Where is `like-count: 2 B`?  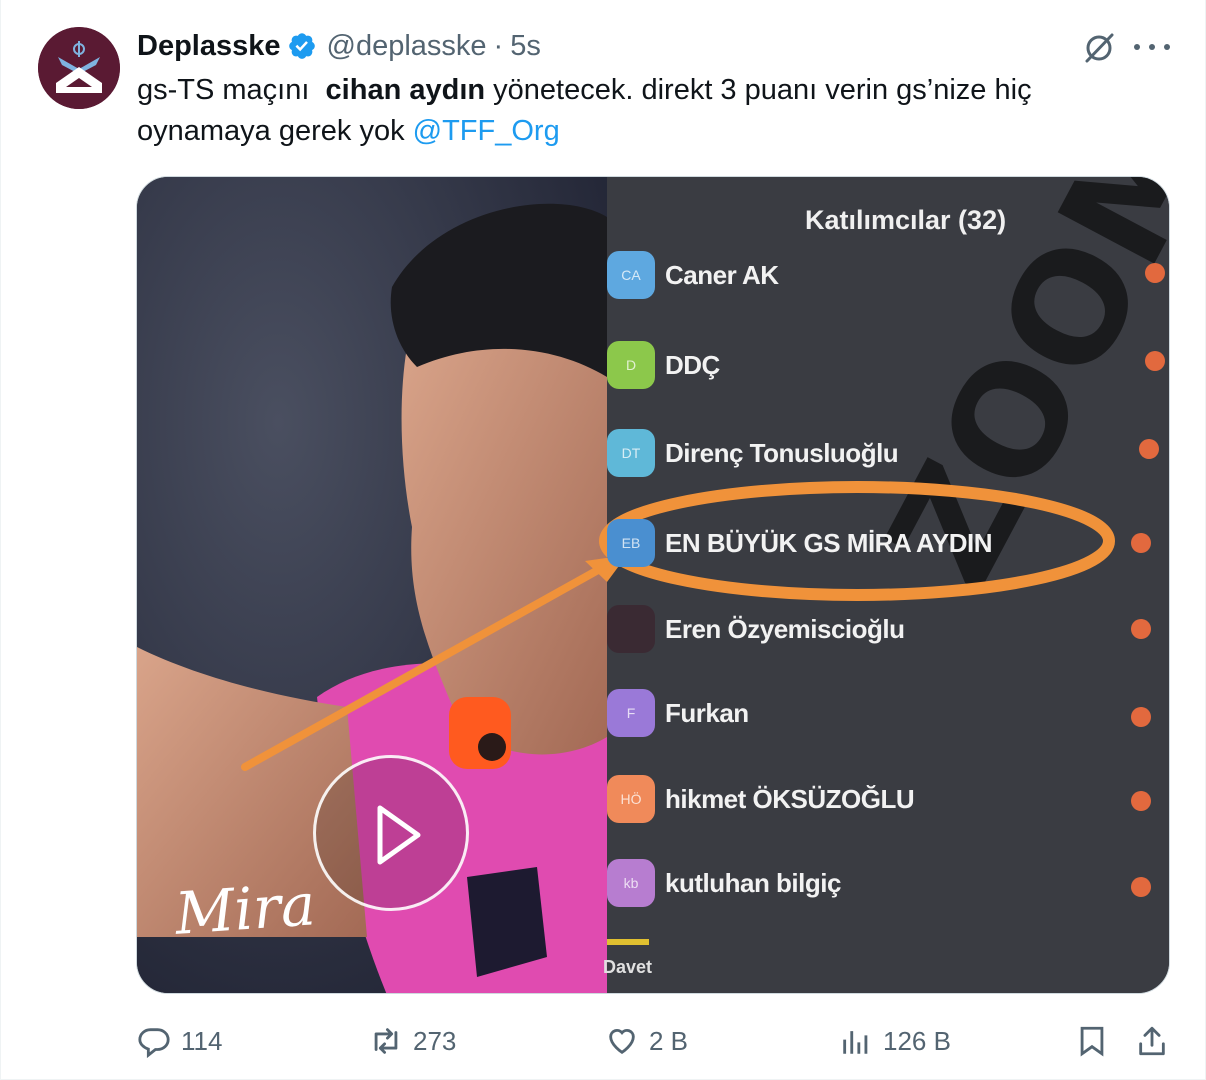
like-count: 2 B is located at coordinates (669, 1040).